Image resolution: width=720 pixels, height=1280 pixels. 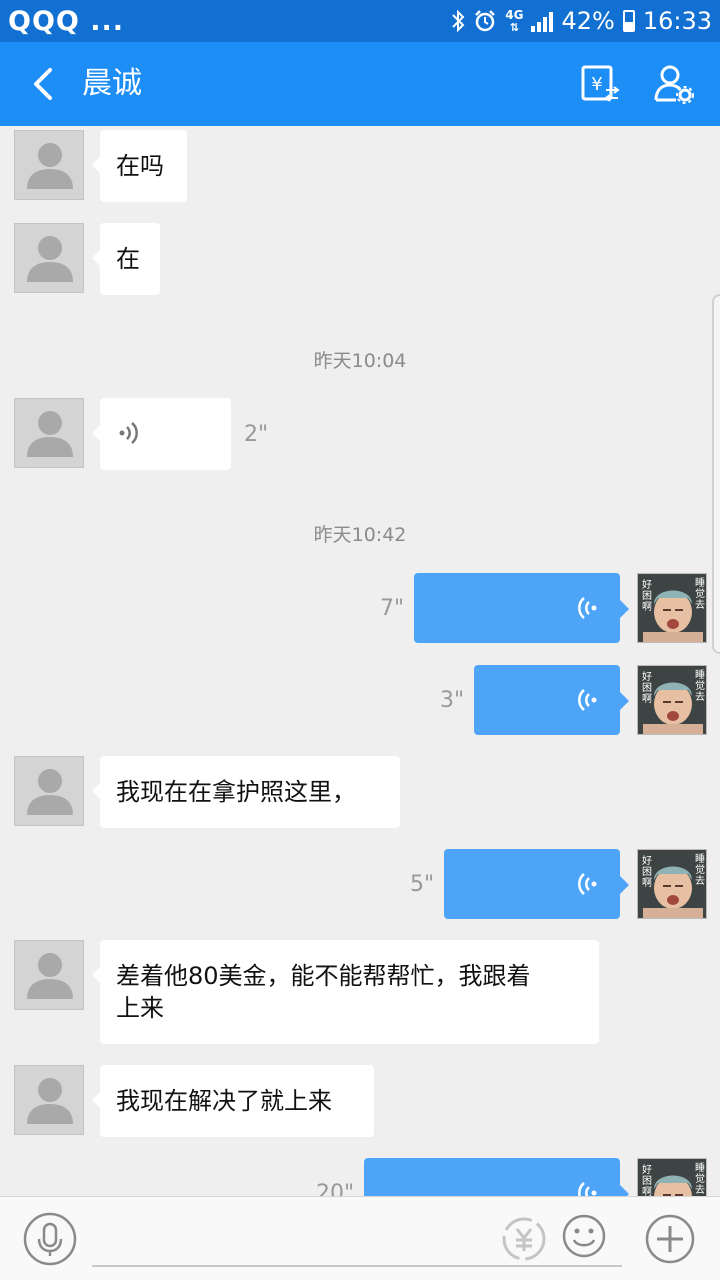 I want to click on input-bar, so click(x=360, y=1238).